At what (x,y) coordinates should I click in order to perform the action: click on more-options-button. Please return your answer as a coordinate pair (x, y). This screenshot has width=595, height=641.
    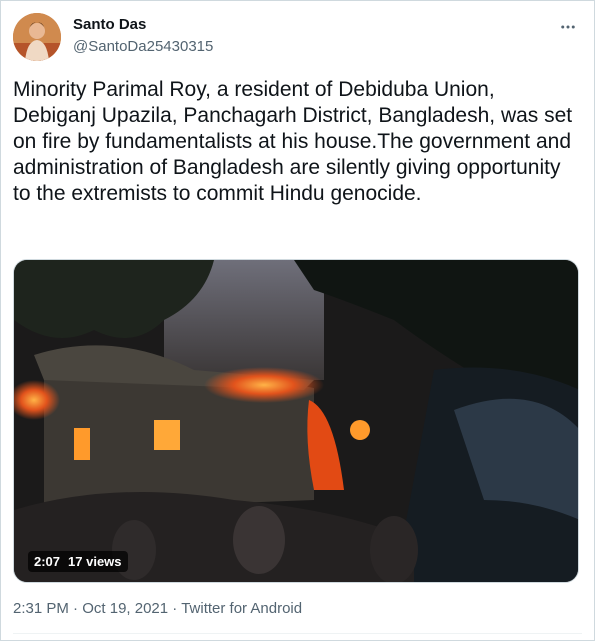
    Looking at the image, I should click on (568, 27).